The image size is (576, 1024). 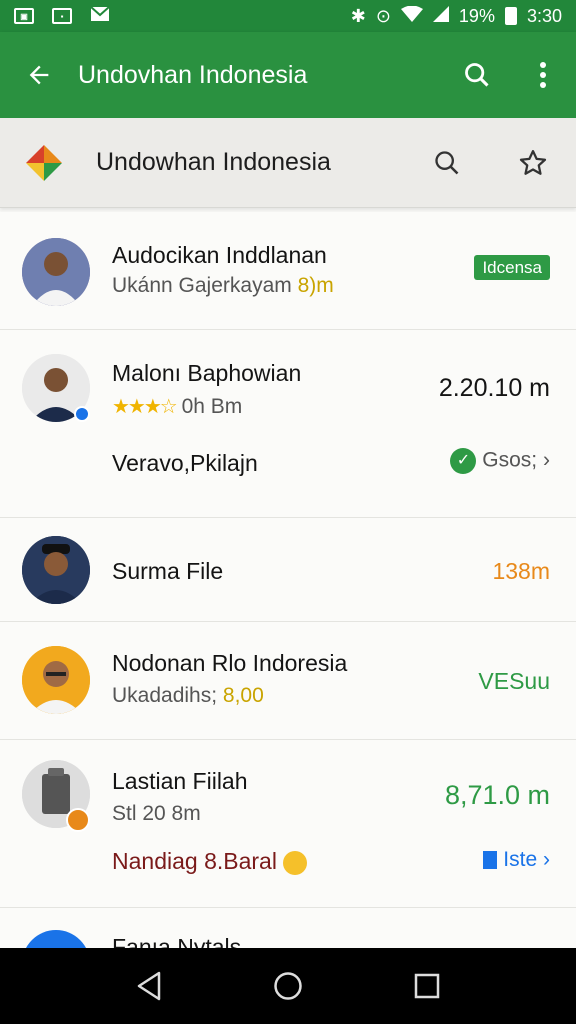 I want to click on app-bar: Undovhan Indonesia, so click(x=288, y=75).